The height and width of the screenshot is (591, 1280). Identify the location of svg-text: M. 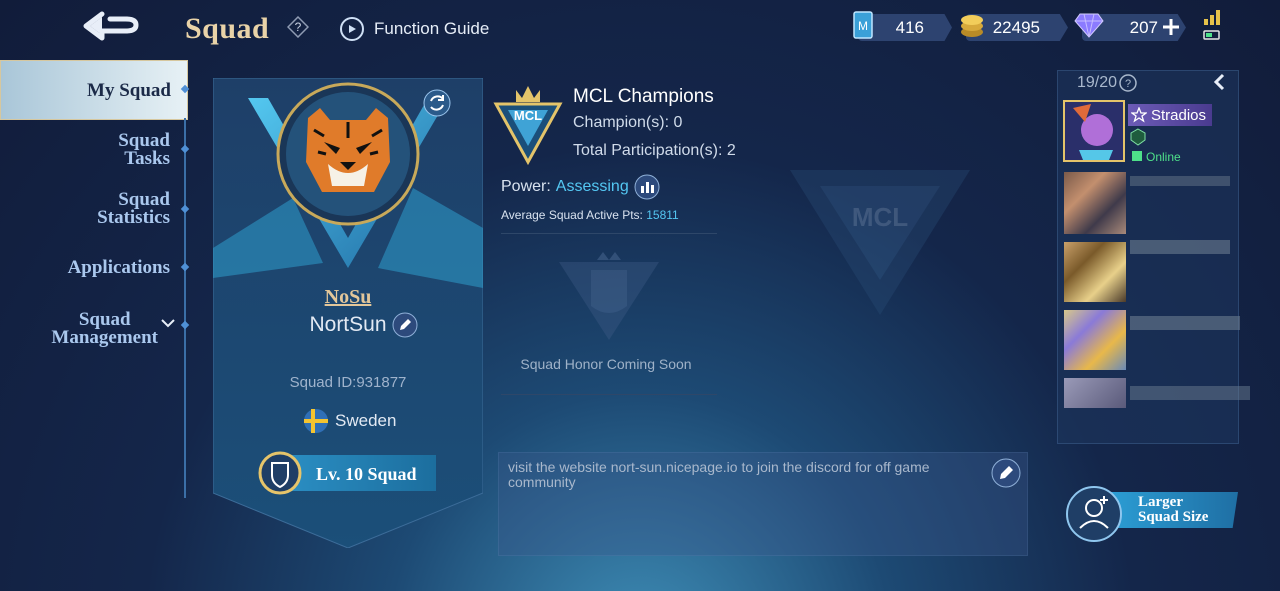
(863, 26).